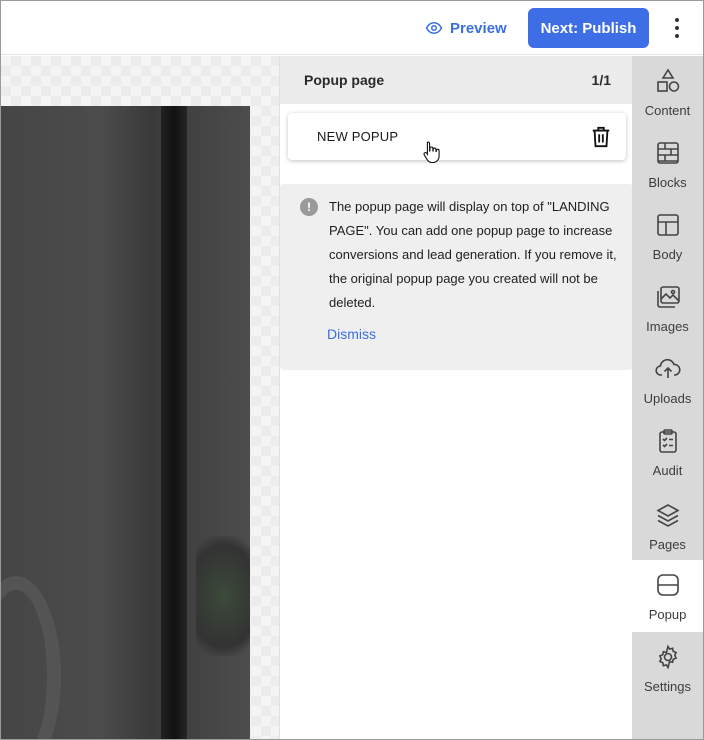 The image size is (704, 740). What do you see at coordinates (667, 614) in the screenshot?
I see `sidebar-label-popup: Popup` at bounding box center [667, 614].